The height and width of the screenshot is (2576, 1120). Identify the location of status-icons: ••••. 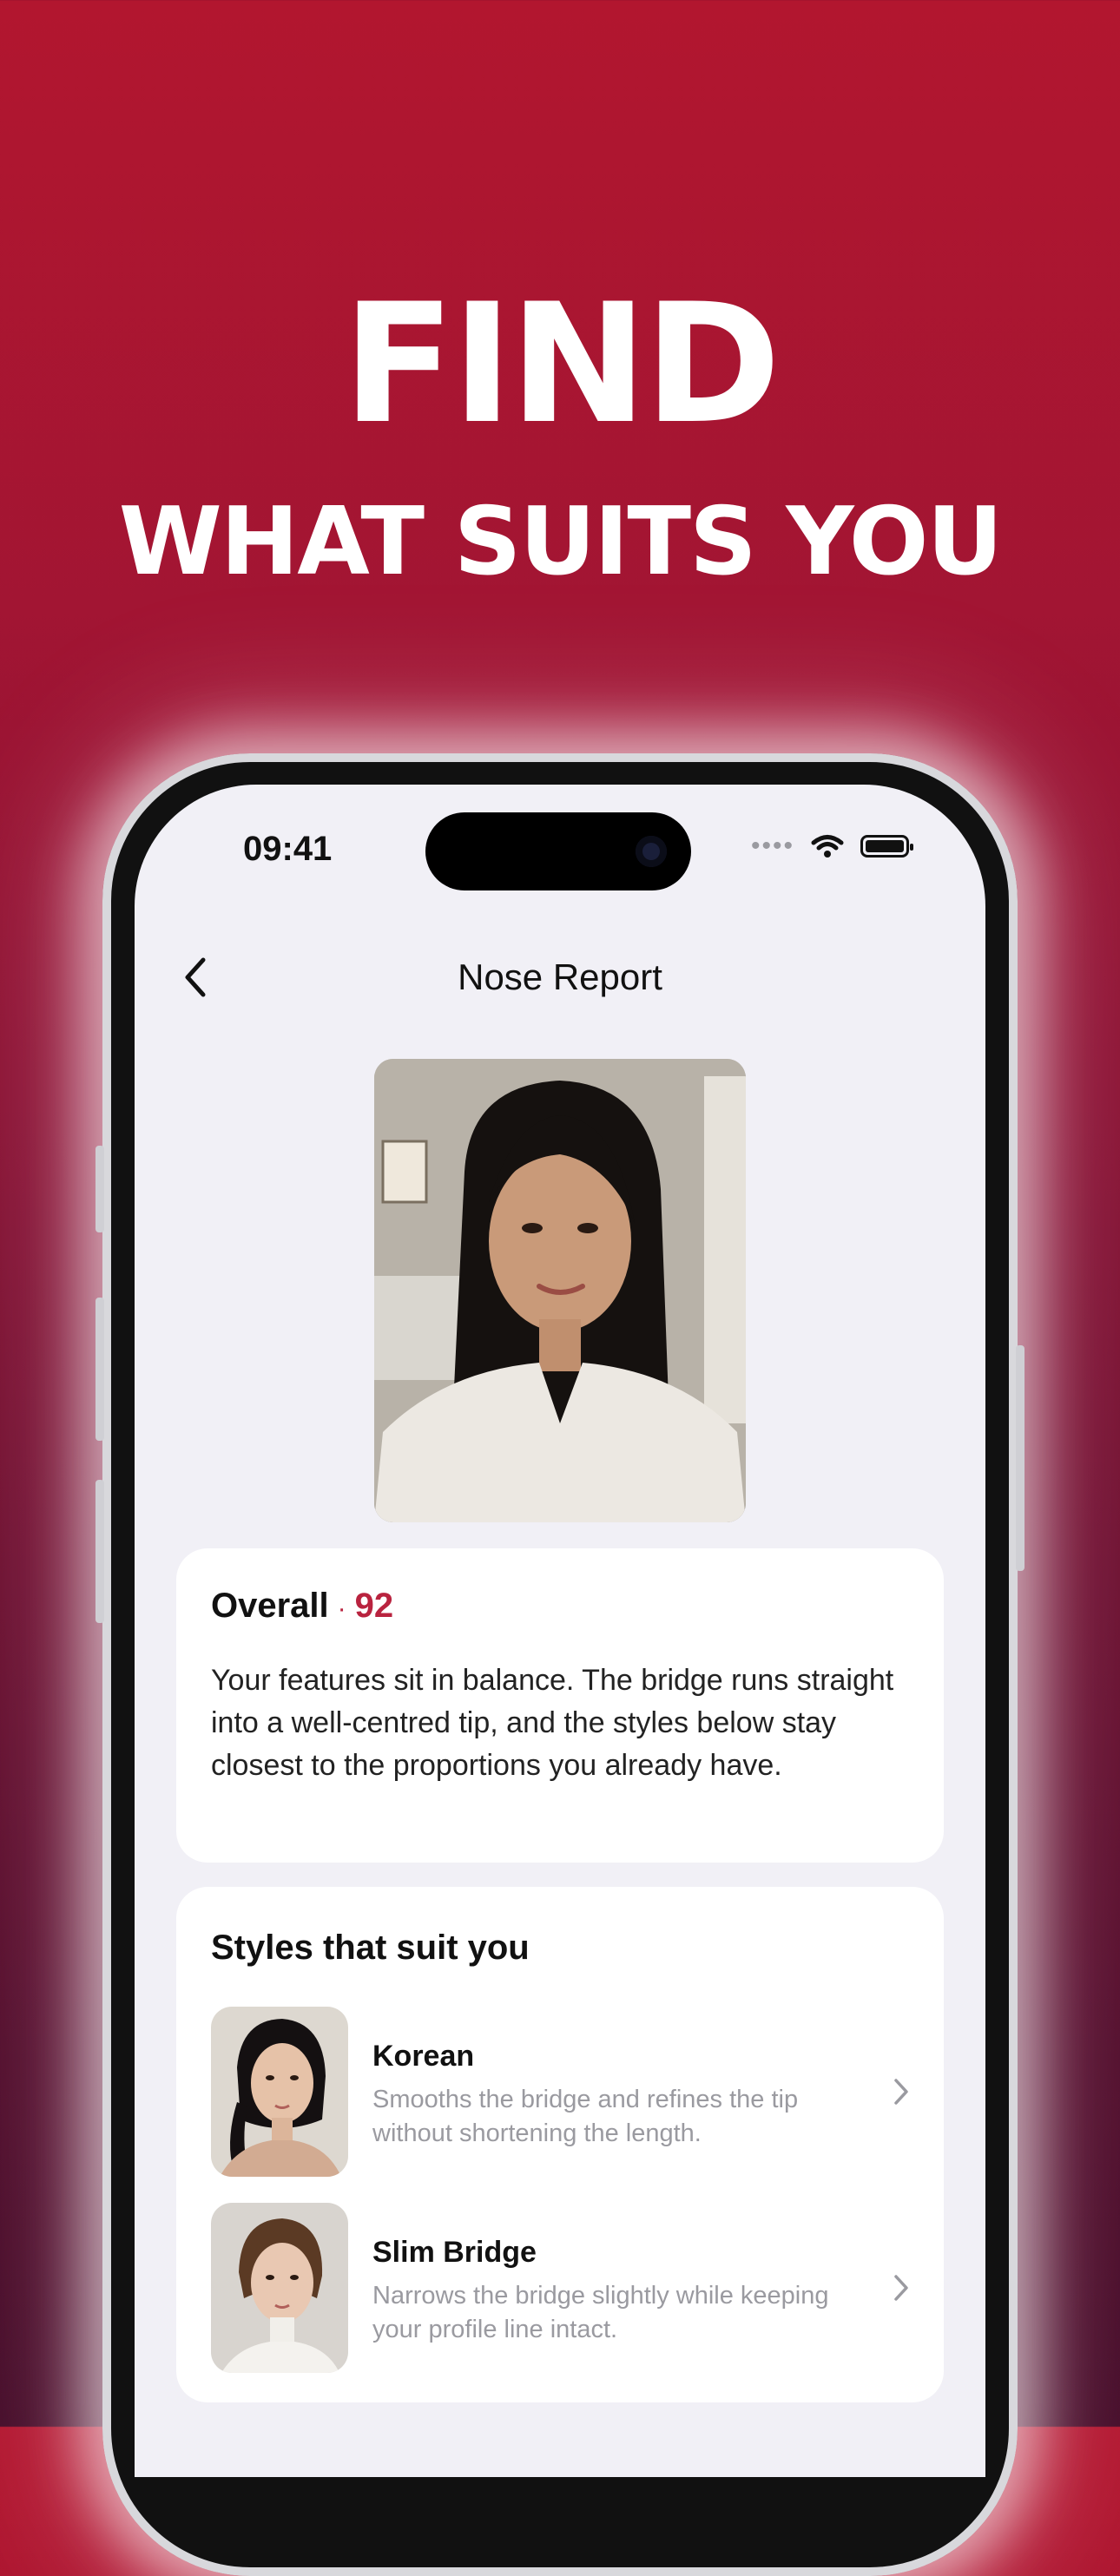
(831, 846).